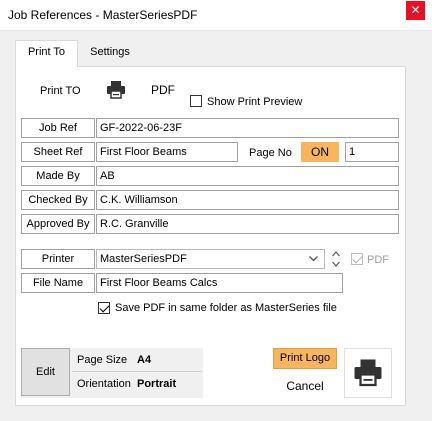 This screenshot has width=432, height=421. What do you see at coordinates (60, 91) in the screenshot?
I see `print-to-label: Print TO` at bounding box center [60, 91].